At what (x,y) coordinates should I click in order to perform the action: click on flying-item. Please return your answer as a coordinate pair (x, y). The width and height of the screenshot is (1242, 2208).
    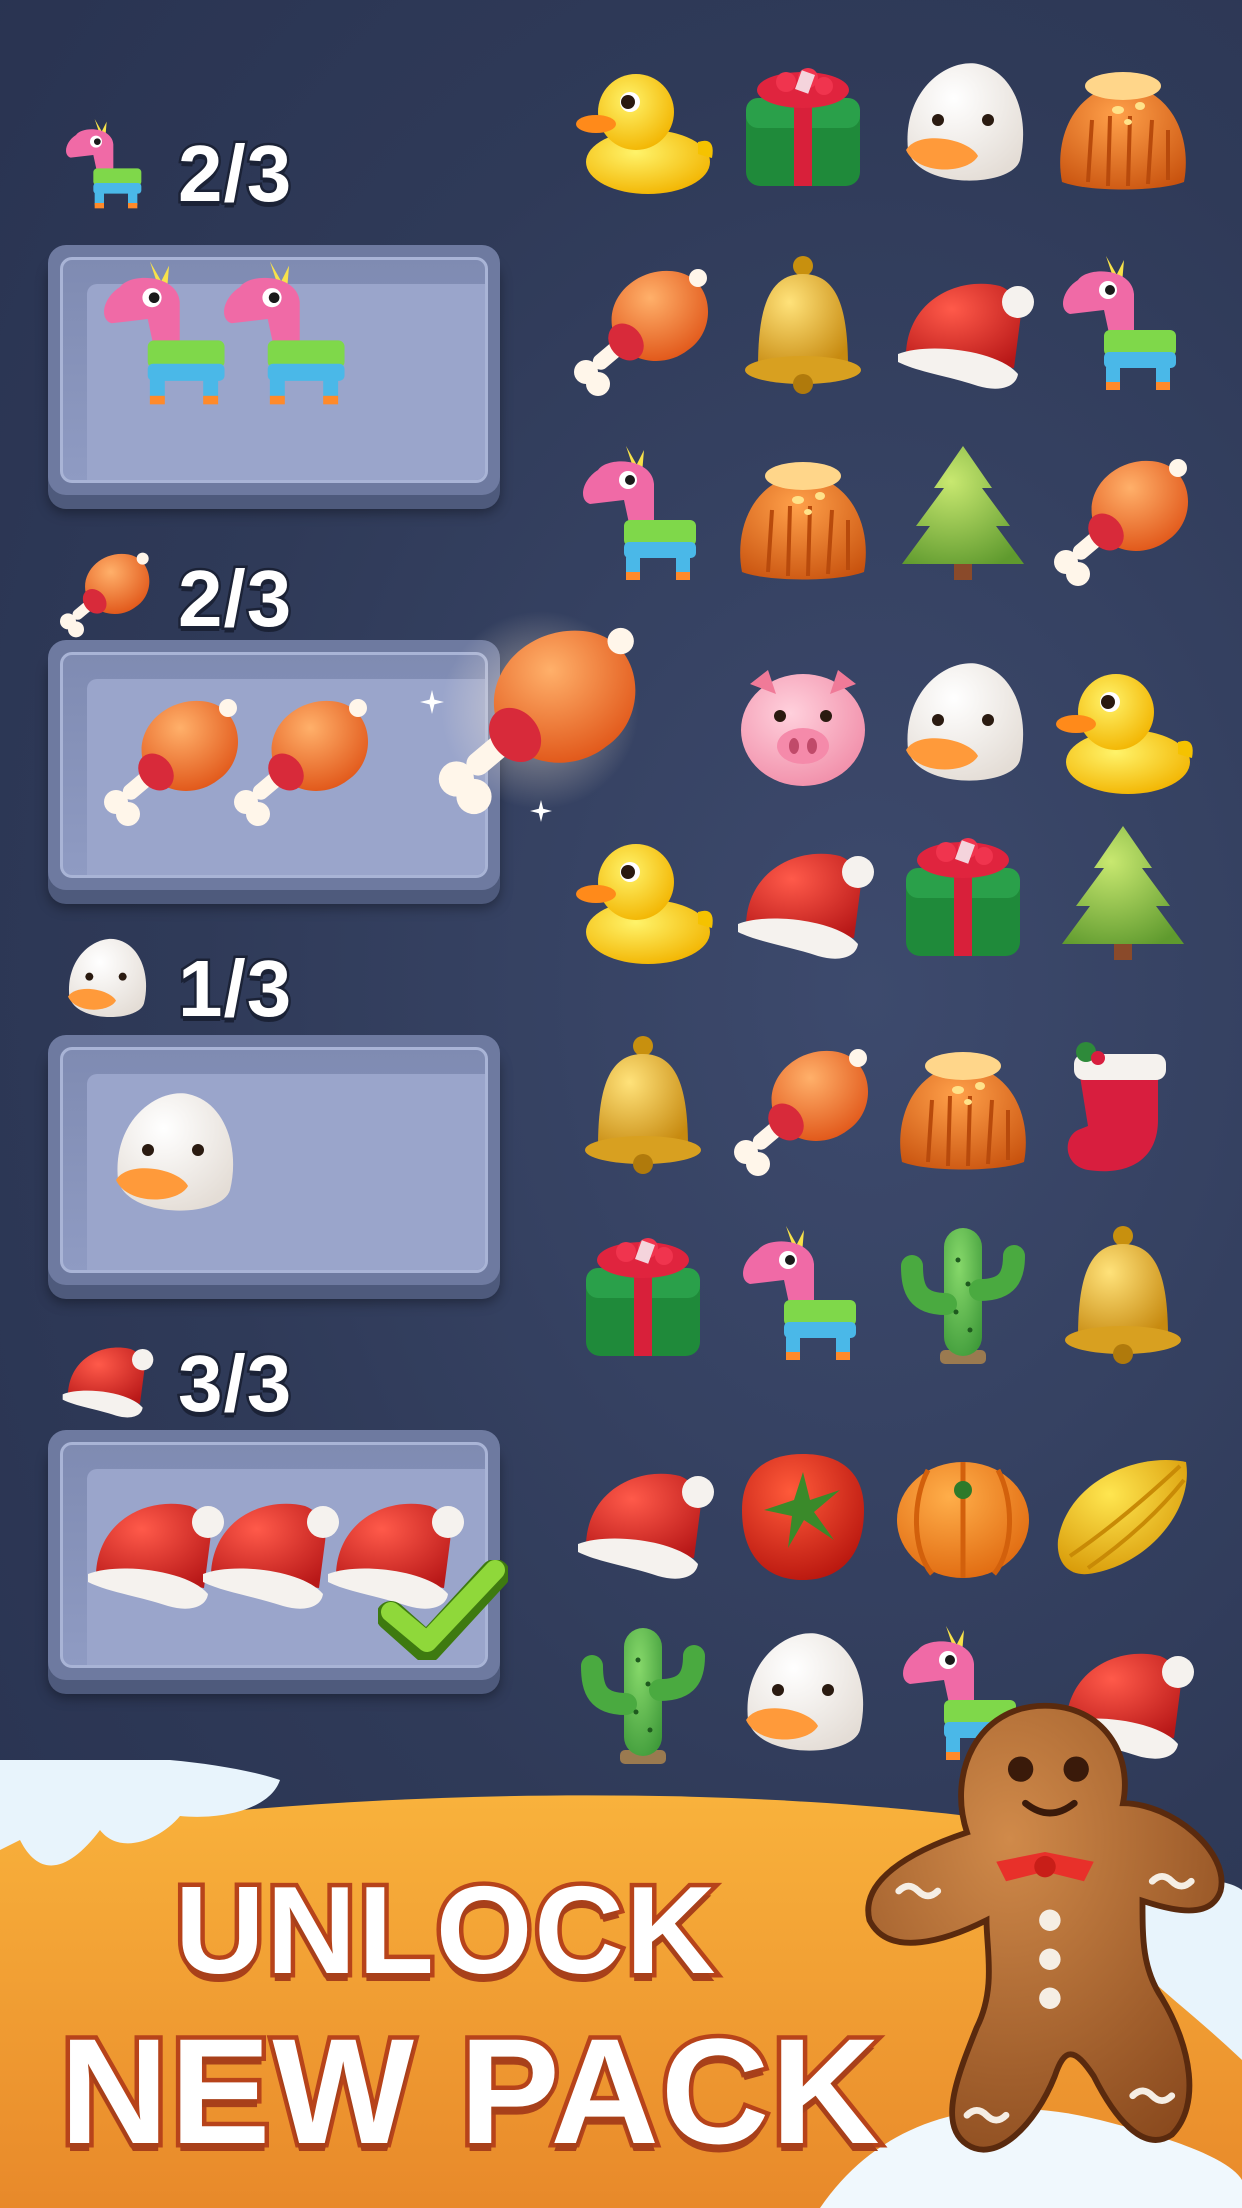
    Looking at the image, I should click on (540, 711).